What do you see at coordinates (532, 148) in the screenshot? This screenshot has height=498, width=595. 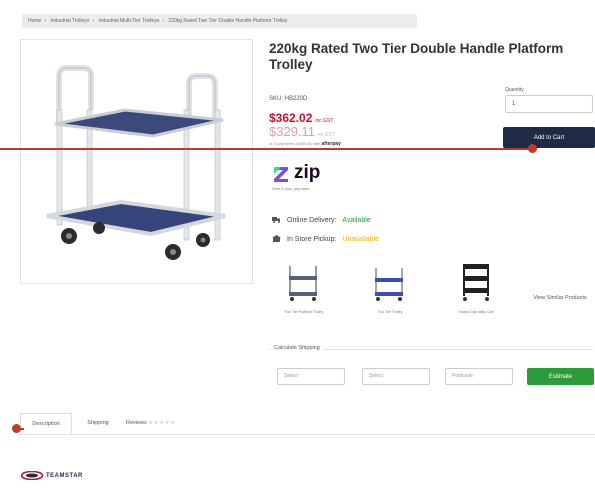 I see `annotation-dot` at bounding box center [532, 148].